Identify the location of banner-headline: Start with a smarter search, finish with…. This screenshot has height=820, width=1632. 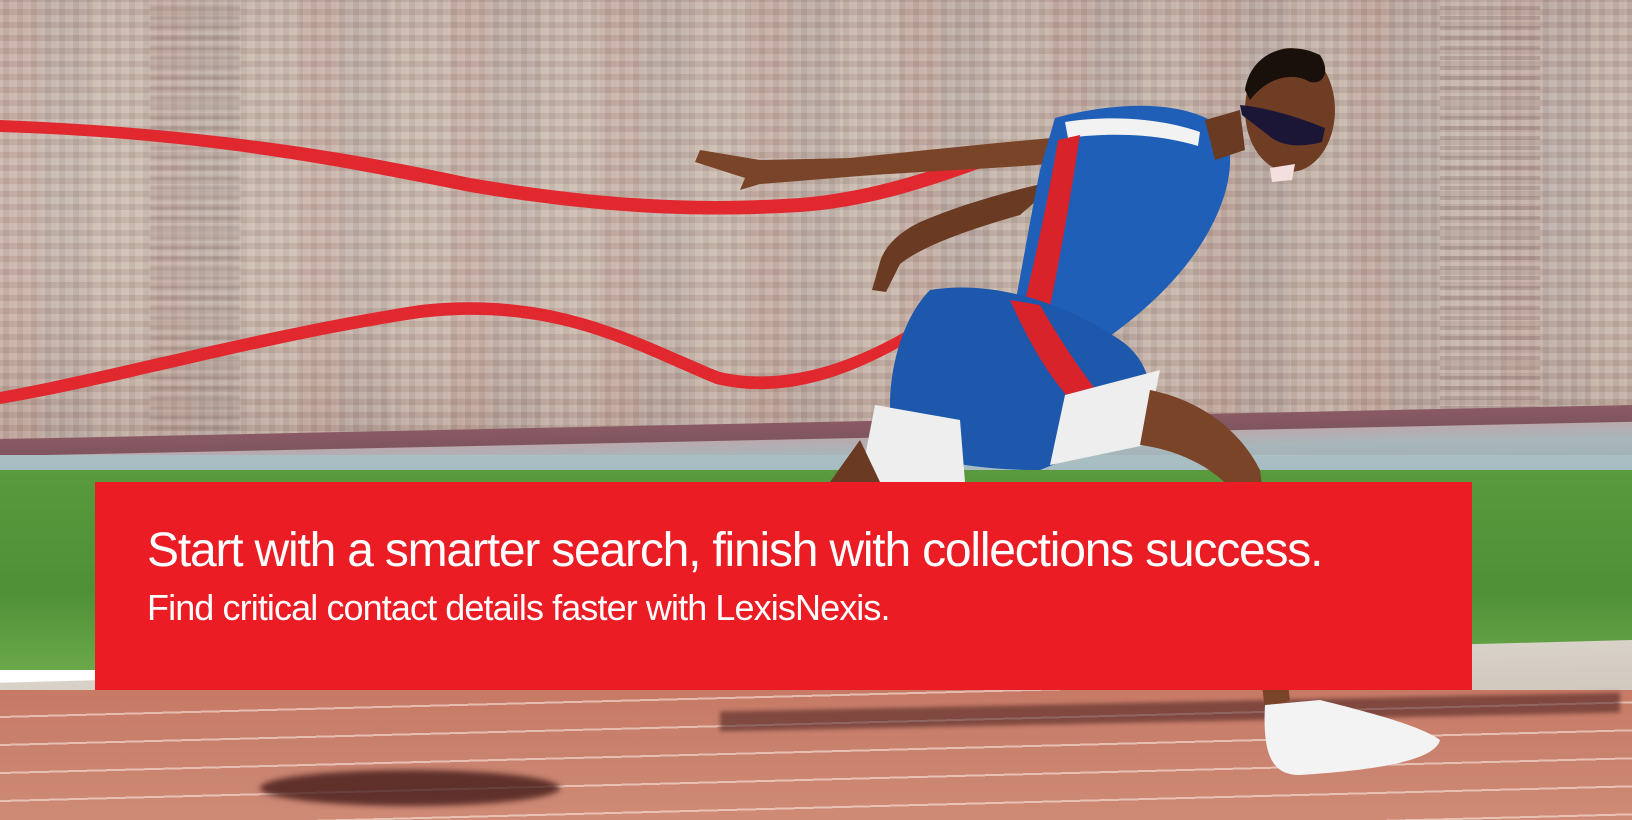
(735, 550).